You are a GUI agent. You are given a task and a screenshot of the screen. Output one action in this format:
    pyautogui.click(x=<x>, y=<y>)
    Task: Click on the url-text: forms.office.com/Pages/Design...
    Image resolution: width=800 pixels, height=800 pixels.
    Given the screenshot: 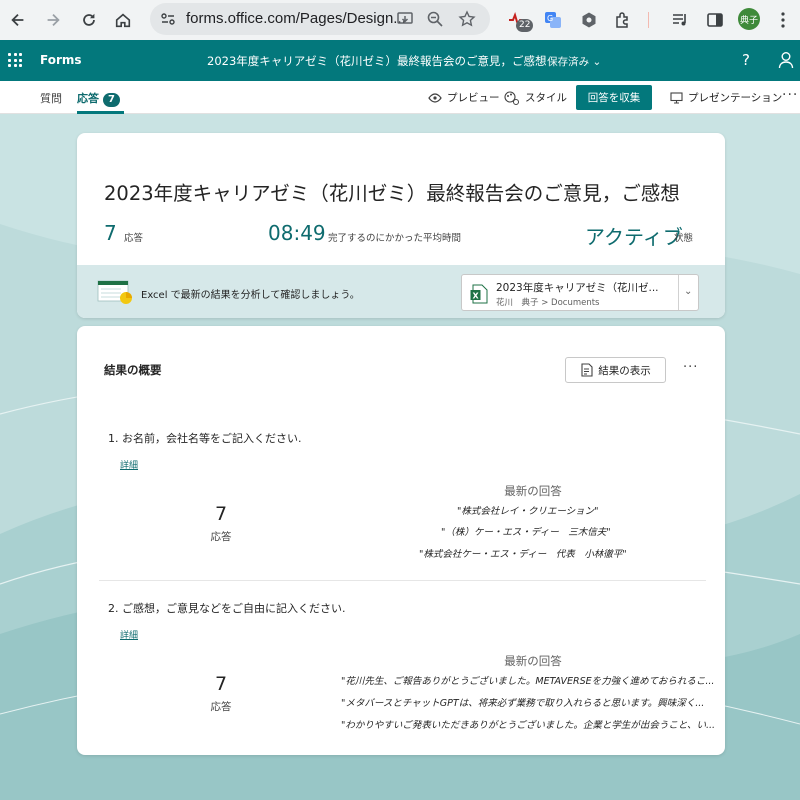 What is the action you would take?
    pyautogui.click(x=296, y=18)
    